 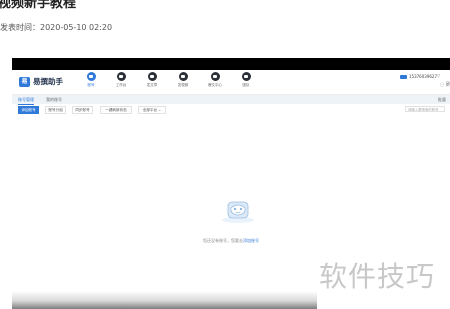 I want to click on logo-icon: 易, so click(x=24, y=81).